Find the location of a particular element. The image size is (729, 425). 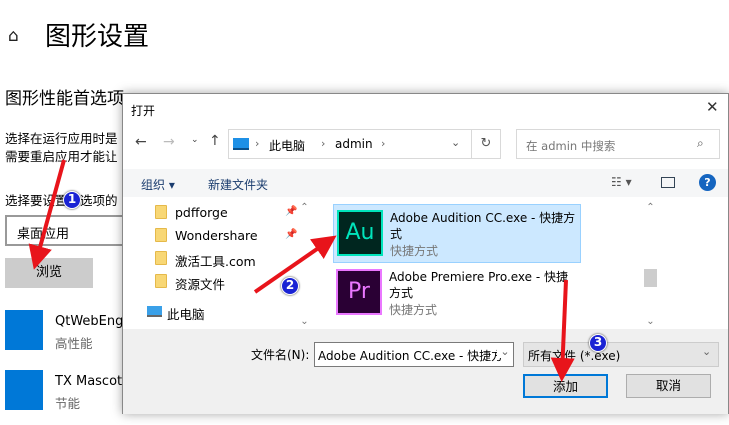

step-badge-2: 2 is located at coordinates (290, 286).